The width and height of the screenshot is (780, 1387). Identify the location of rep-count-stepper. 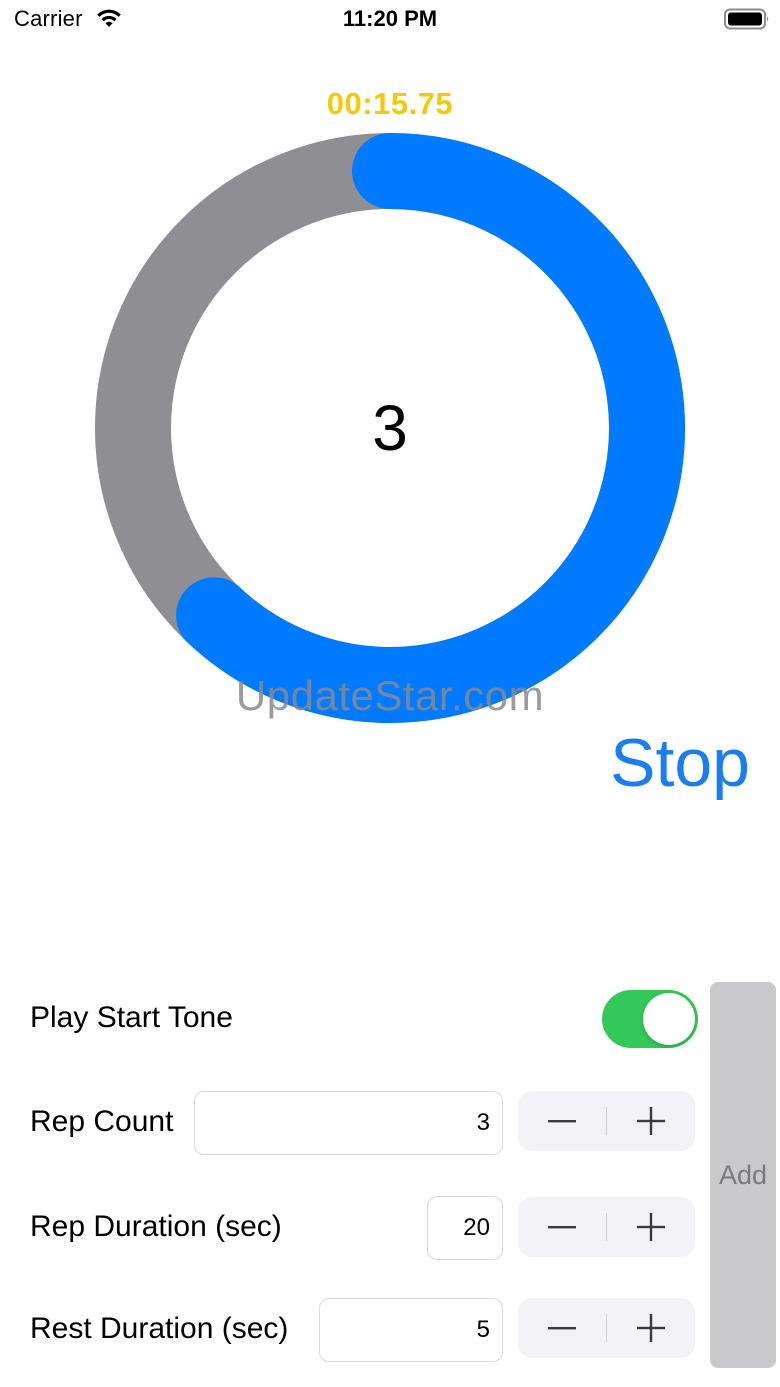
(606, 1121).